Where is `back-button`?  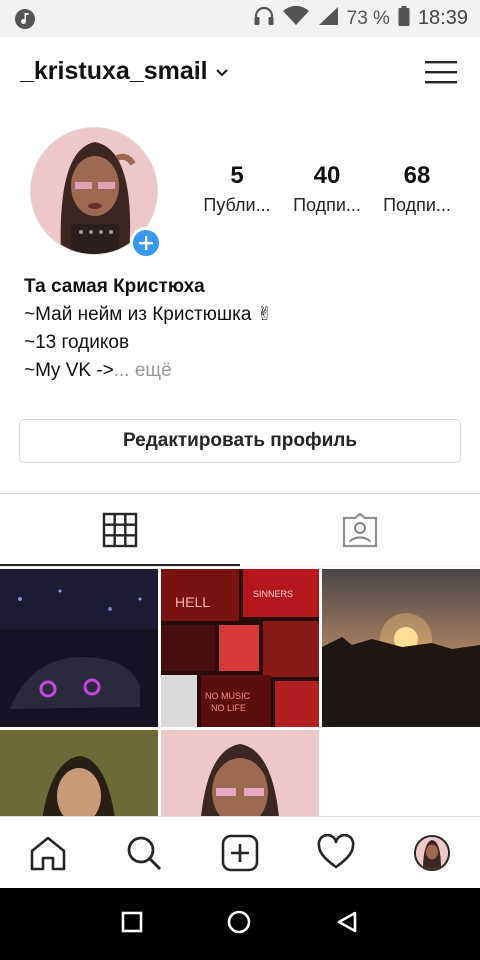
back-button is located at coordinates (347, 924).